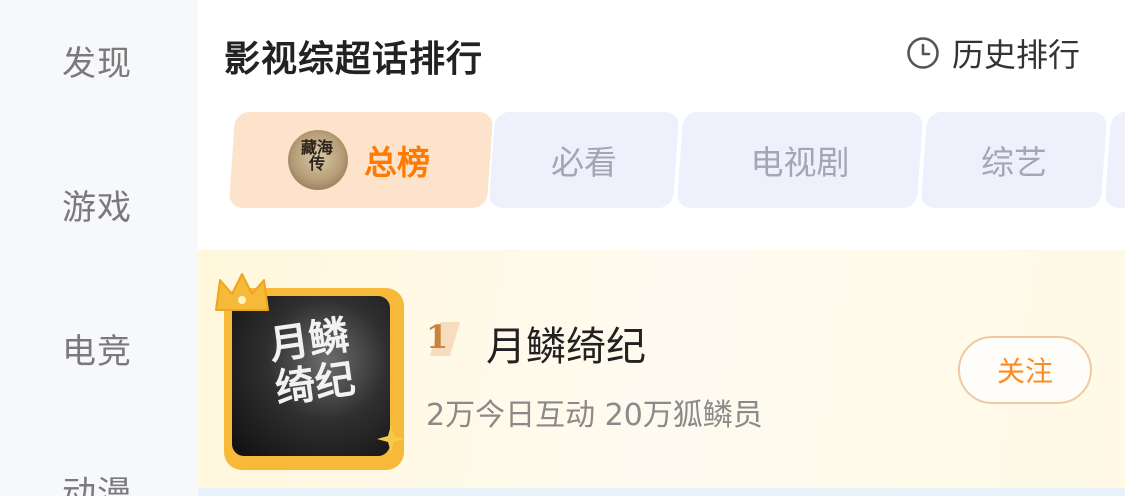 The width and height of the screenshot is (1125, 496). I want to click on tab-partial-next, so click(1114, 160).